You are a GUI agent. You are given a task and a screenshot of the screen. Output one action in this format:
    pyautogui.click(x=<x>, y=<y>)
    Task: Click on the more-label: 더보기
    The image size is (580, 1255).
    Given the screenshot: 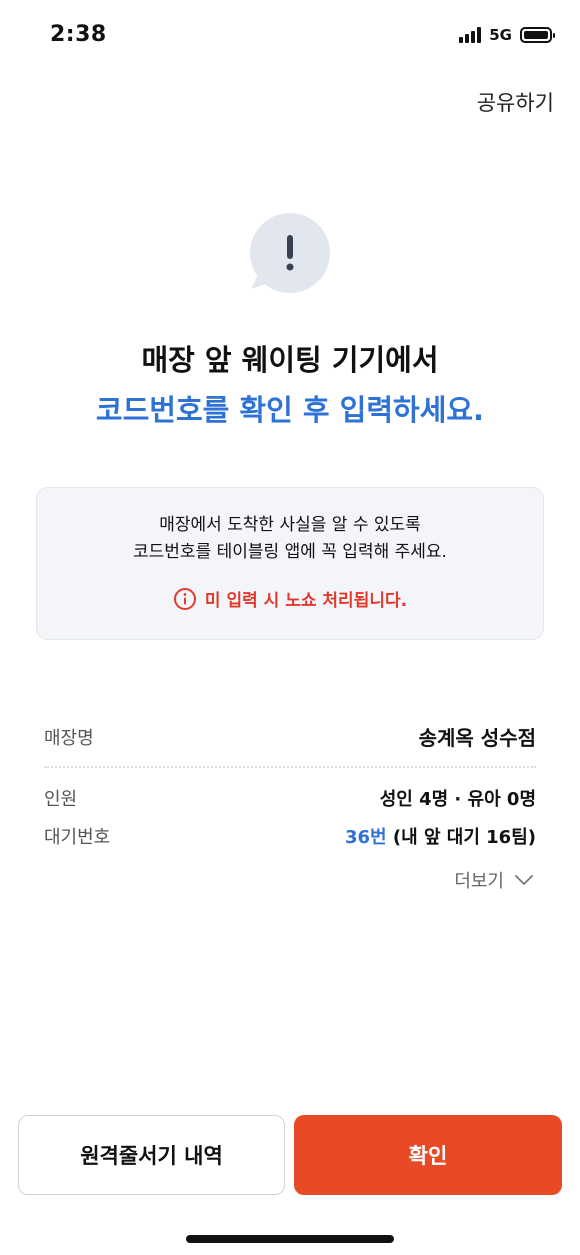 What is the action you would take?
    pyautogui.click(x=479, y=881)
    